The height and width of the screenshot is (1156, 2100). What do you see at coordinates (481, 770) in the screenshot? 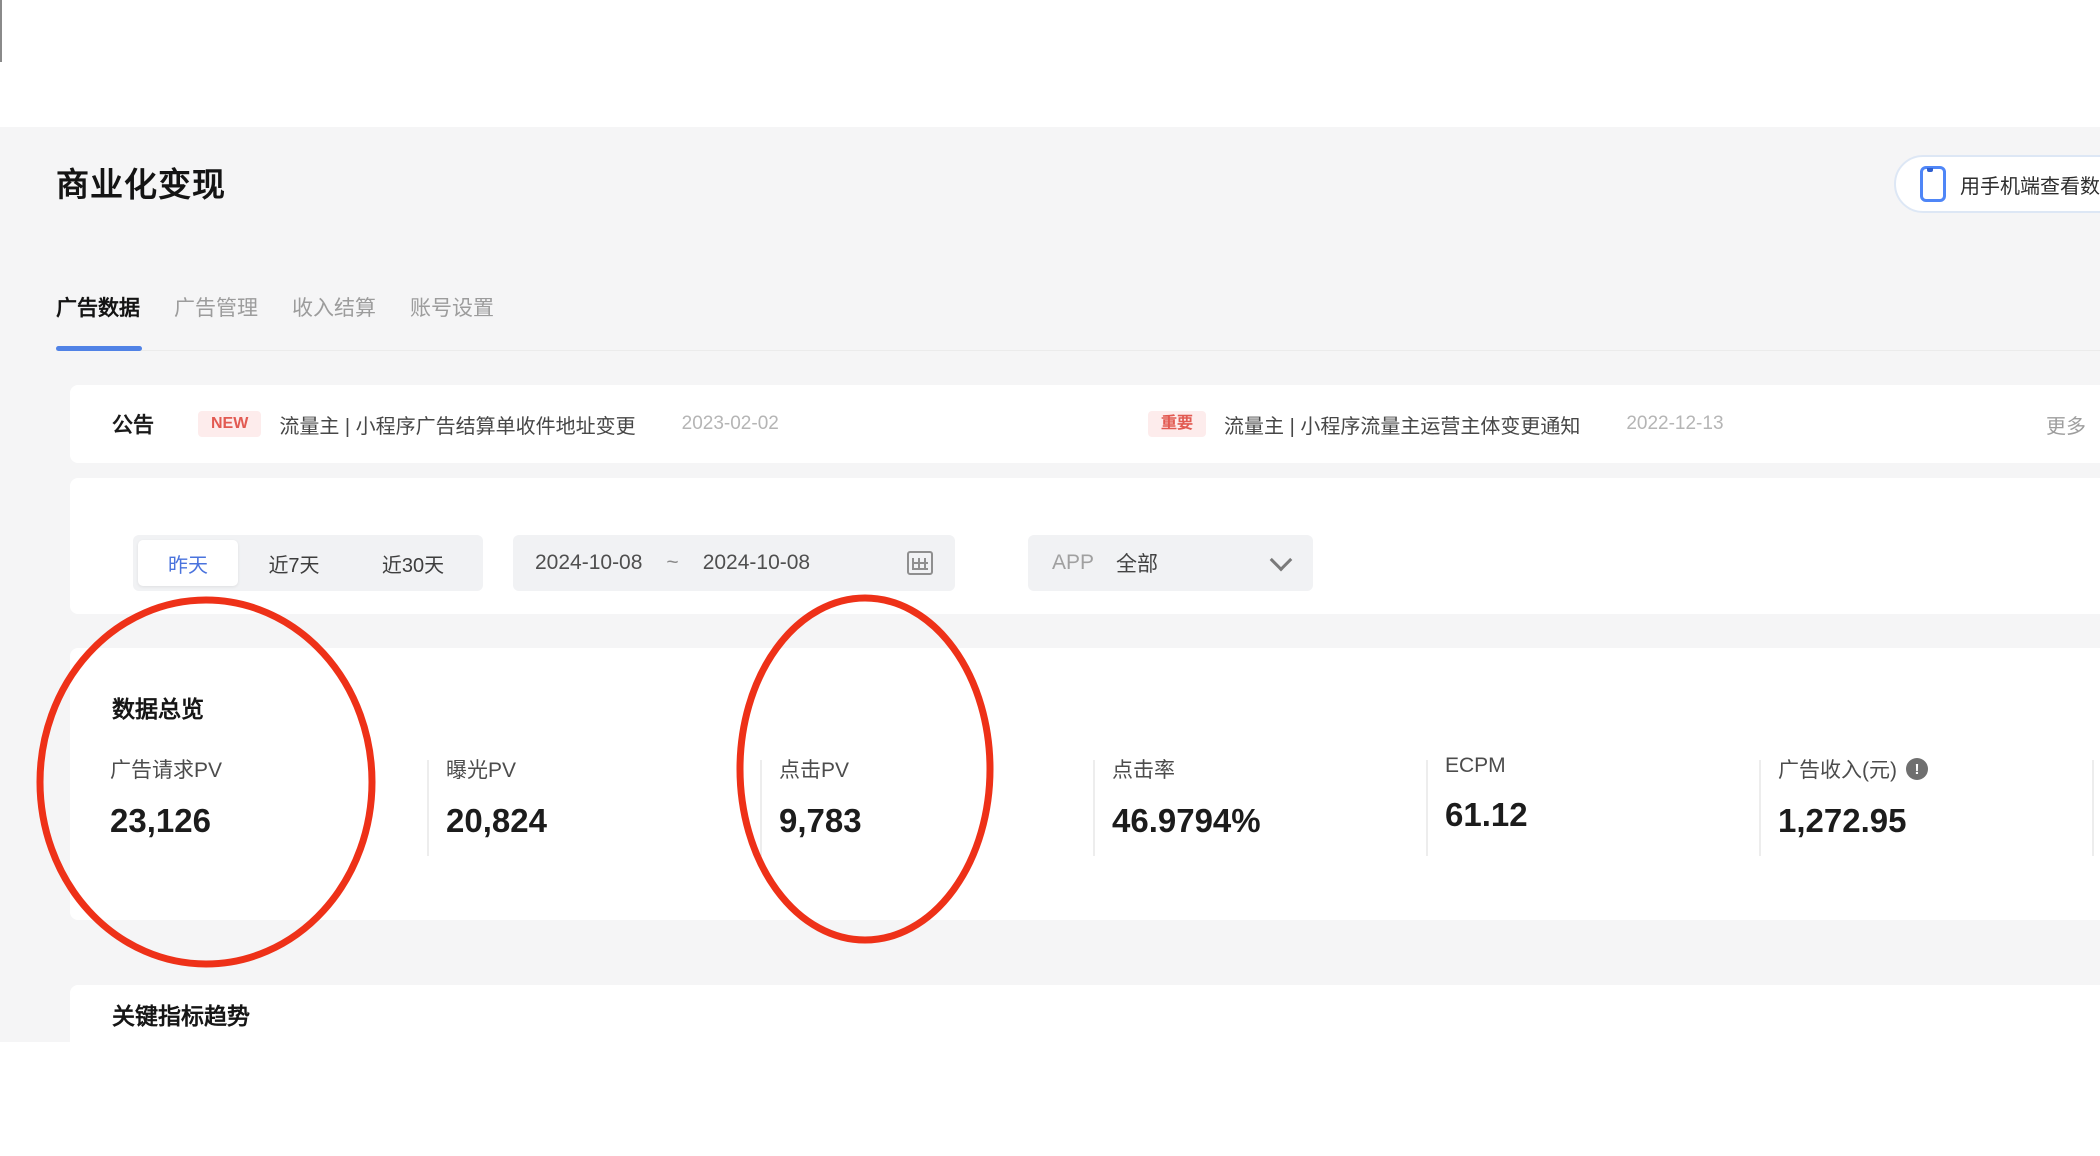
I see `metric-label: 曝光PV` at bounding box center [481, 770].